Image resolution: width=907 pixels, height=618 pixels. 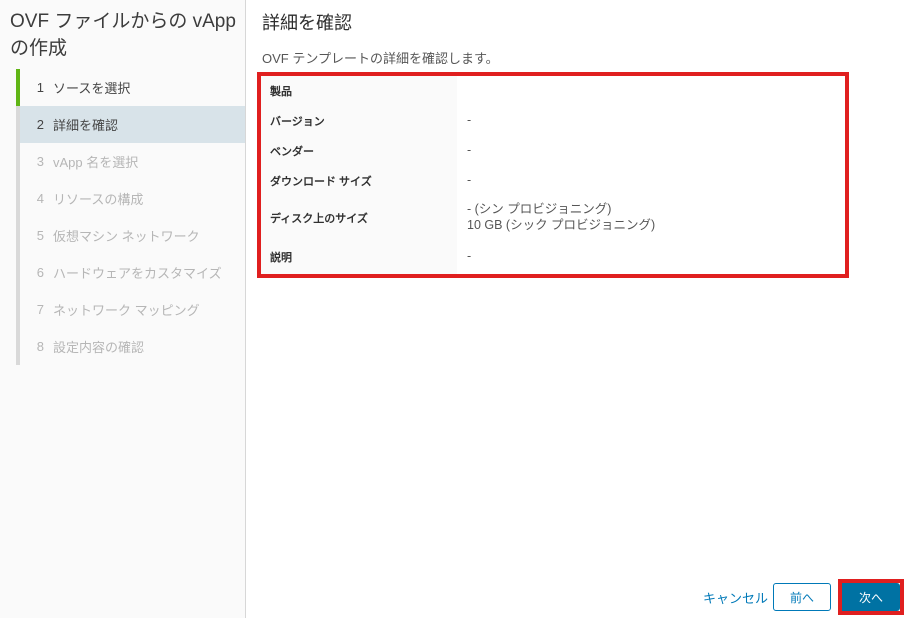 I want to click on step-label: vApp 名を選択, so click(x=96, y=162).